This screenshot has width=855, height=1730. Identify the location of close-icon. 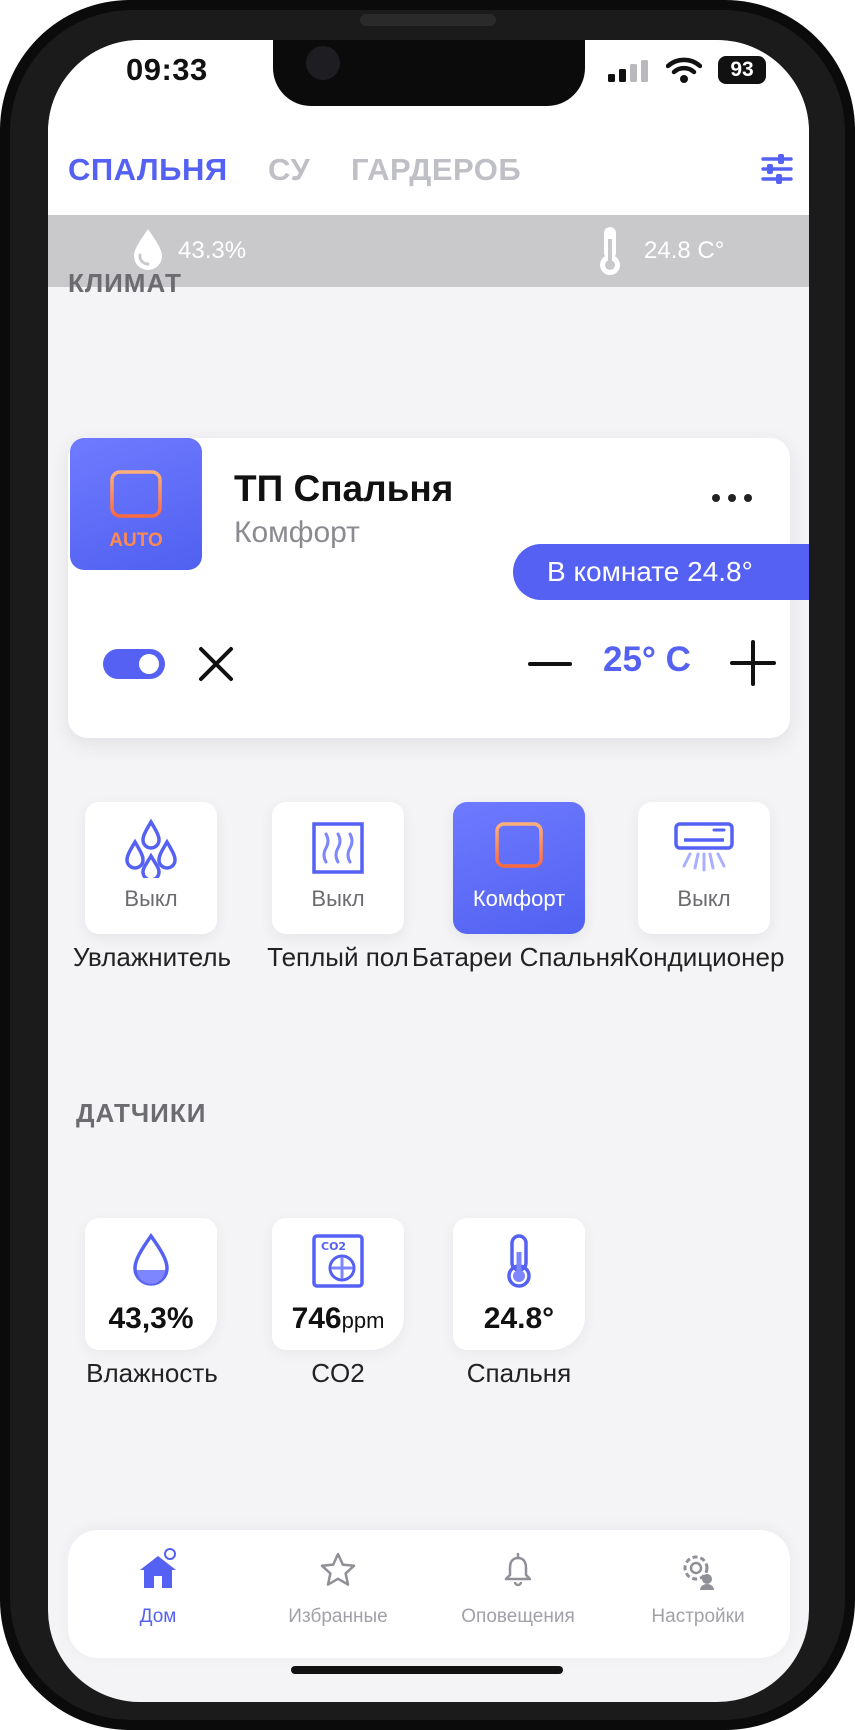
(216, 664).